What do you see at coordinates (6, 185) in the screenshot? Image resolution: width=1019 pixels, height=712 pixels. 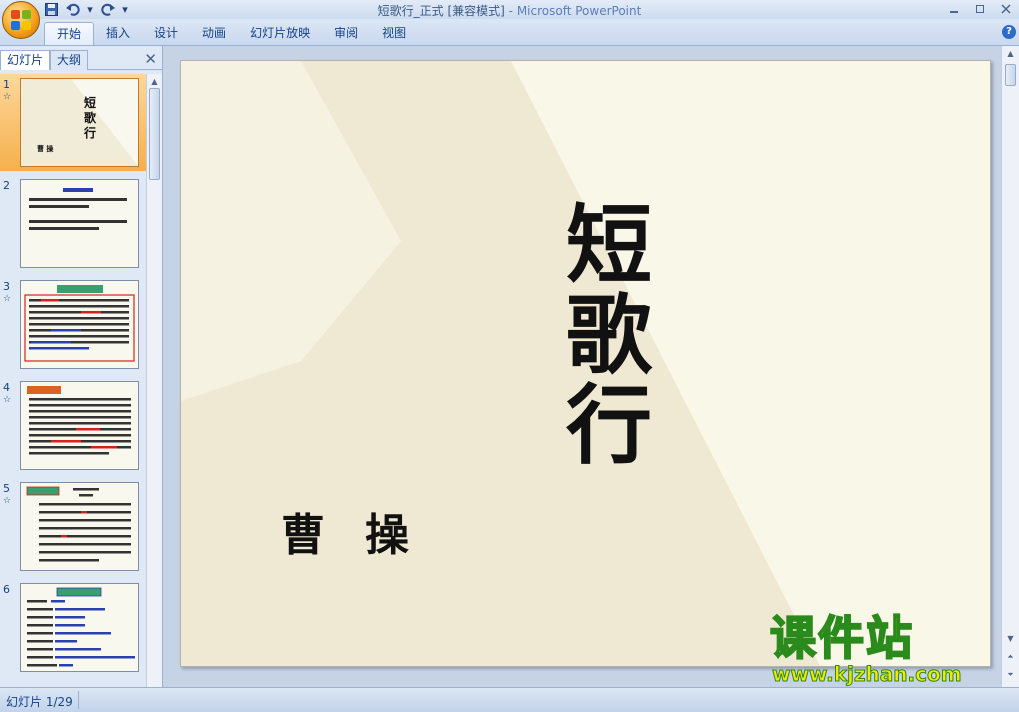 I see `slide-number: 2` at bounding box center [6, 185].